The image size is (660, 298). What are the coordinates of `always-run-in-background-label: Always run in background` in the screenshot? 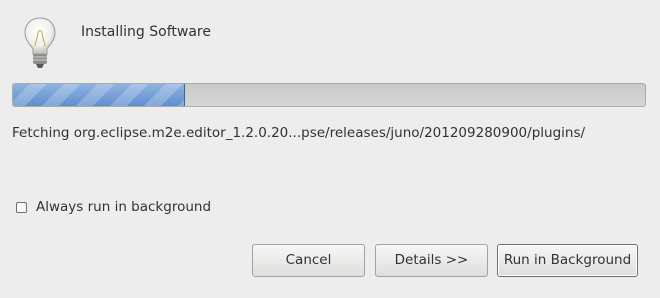 It's located at (124, 207).